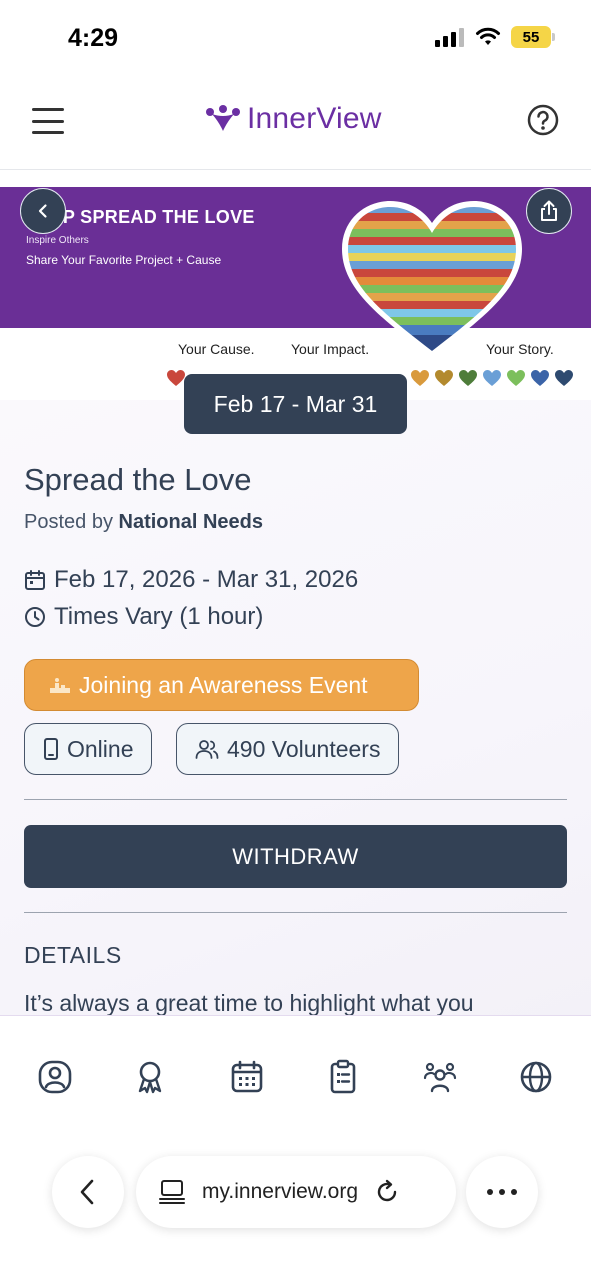 The width and height of the screenshot is (591, 1280). What do you see at coordinates (138, 479) in the screenshot?
I see `event-title: Spread the Love` at bounding box center [138, 479].